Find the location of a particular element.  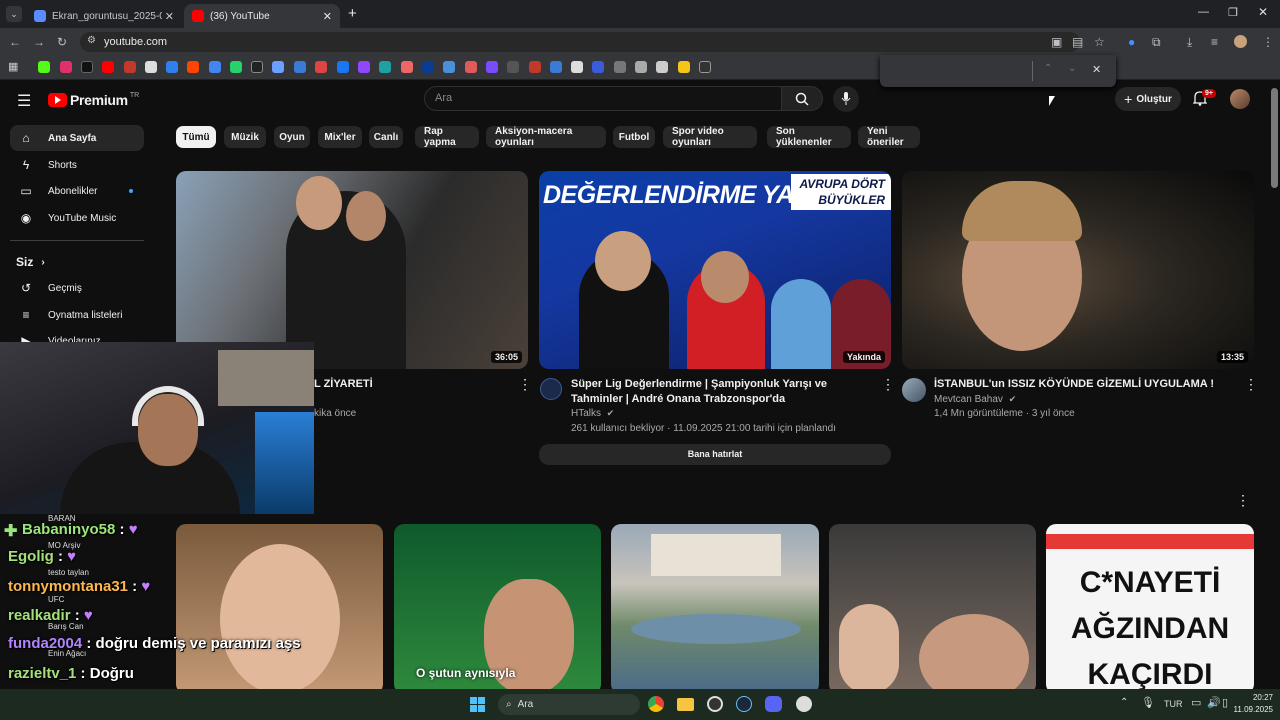

bookmark-sync-icon is located at coordinates (278, 67).